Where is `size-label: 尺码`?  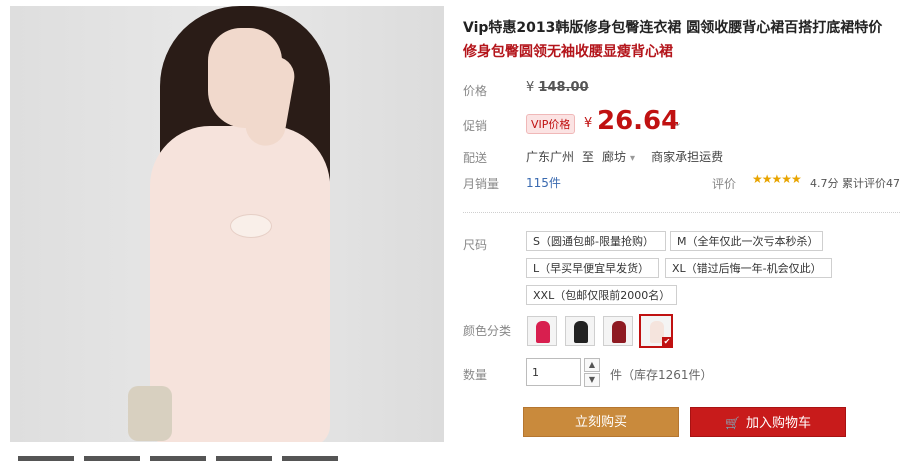
size-label: 尺码 is located at coordinates (475, 245).